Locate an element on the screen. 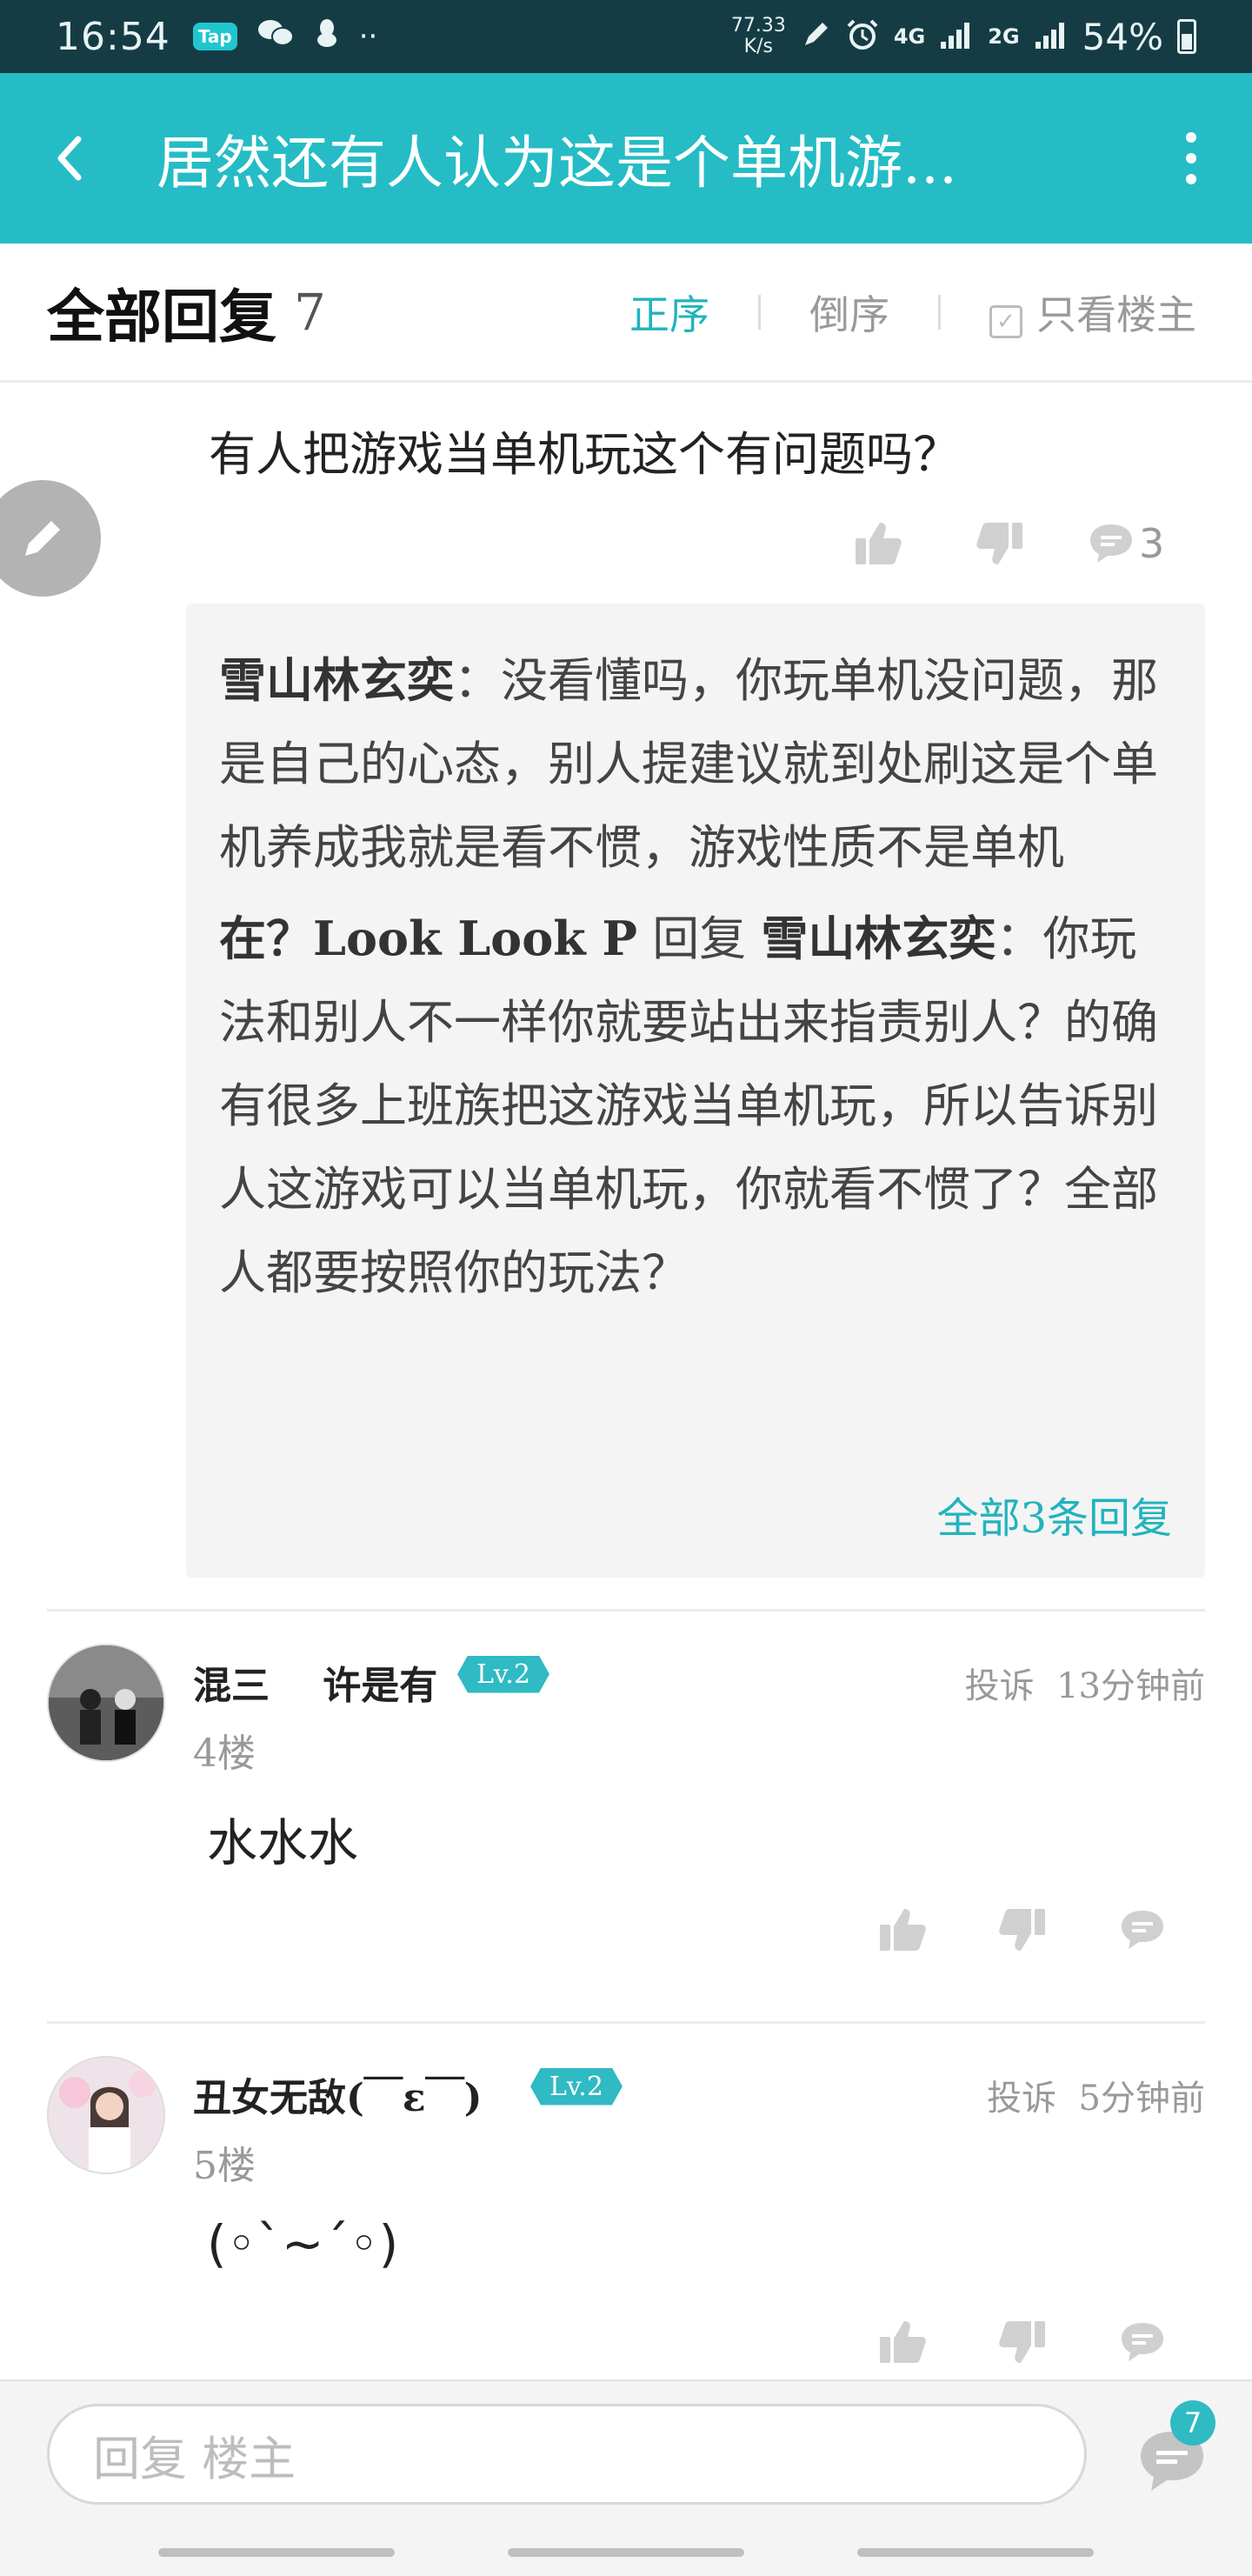 The width and height of the screenshot is (1252, 2576). comment-time: 5分钟前 is located at coordinates (1142, 2099).